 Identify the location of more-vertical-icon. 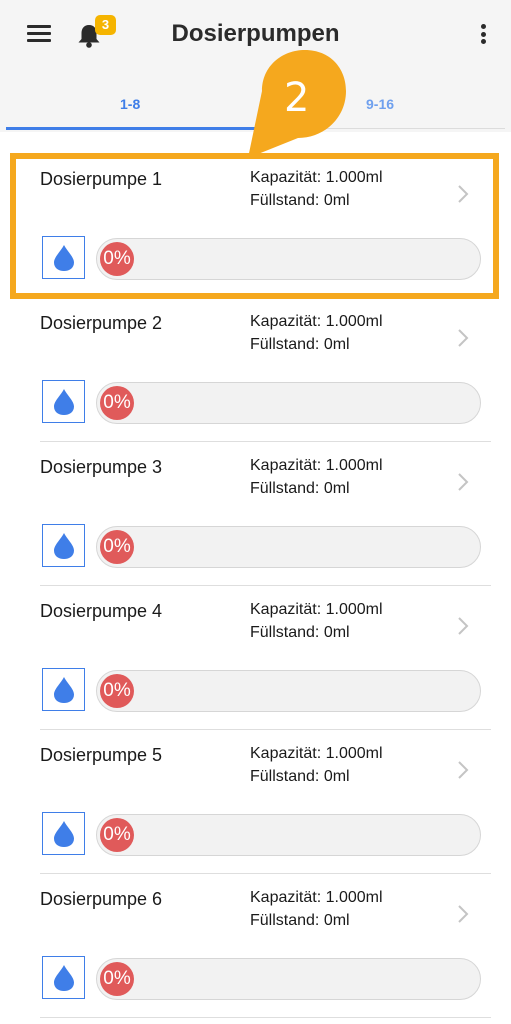
(483, 36).